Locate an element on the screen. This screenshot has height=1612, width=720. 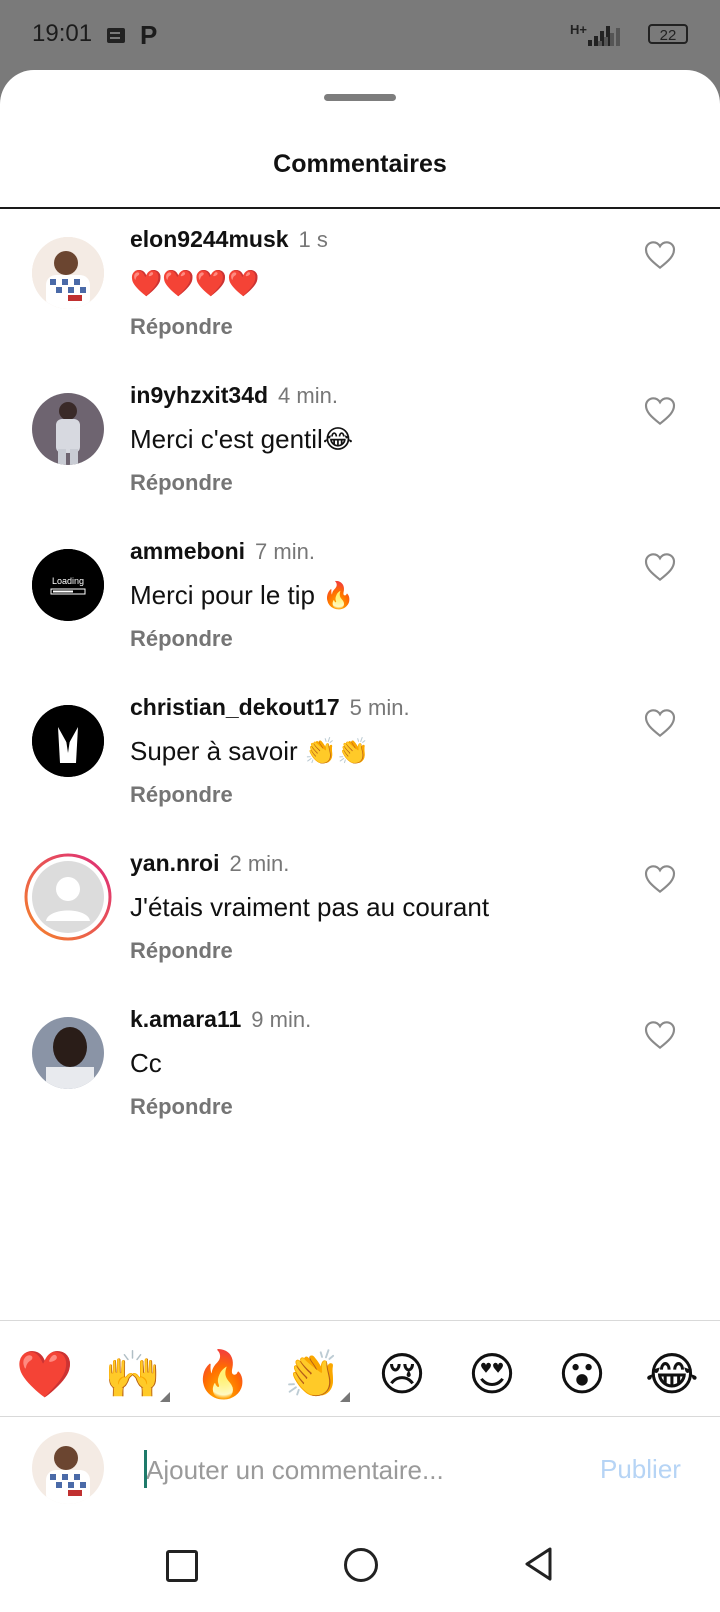
status-bar: 19:01 P H+ 22 is located at coordinates (360, 37).